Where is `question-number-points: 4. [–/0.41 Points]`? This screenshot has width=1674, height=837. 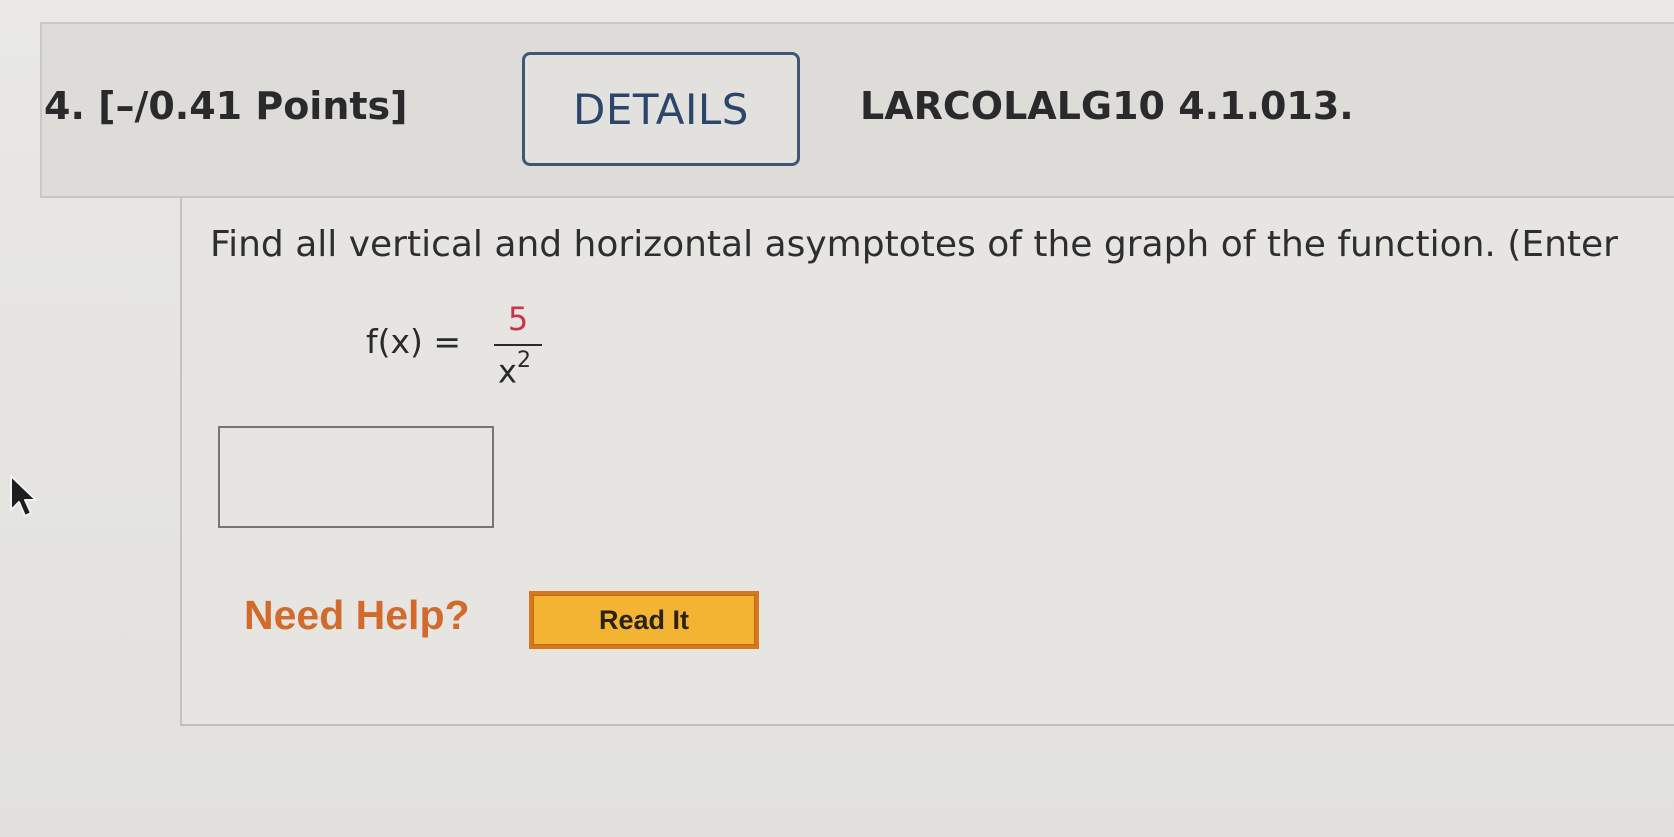
question-number-points: 4. [–/0.41 Points] is located at coordinates (226, 106).